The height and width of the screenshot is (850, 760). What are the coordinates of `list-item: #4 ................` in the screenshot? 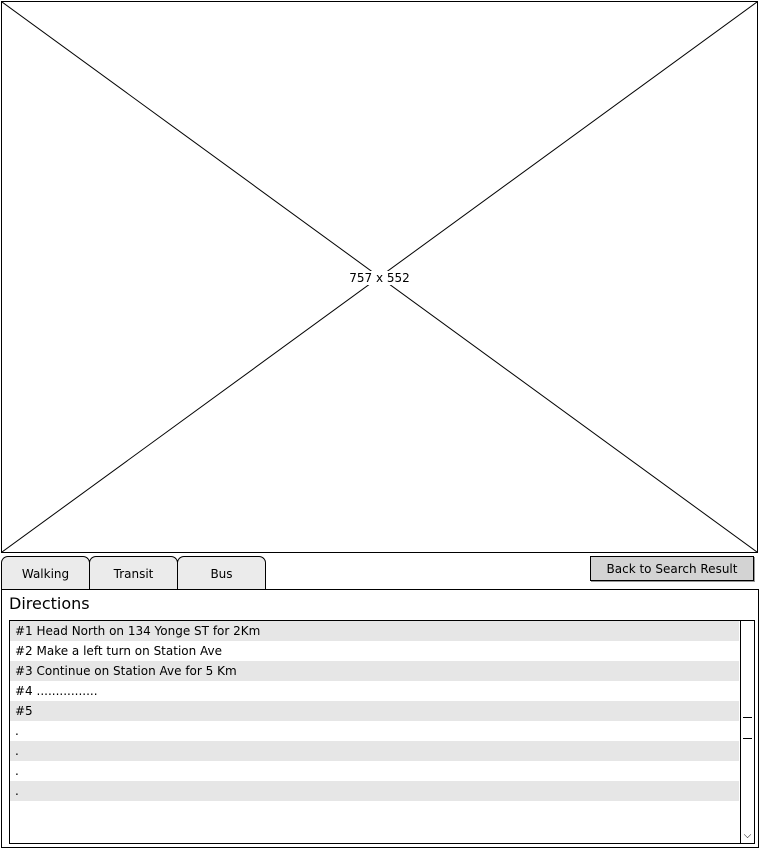 It's located at (374, 691).